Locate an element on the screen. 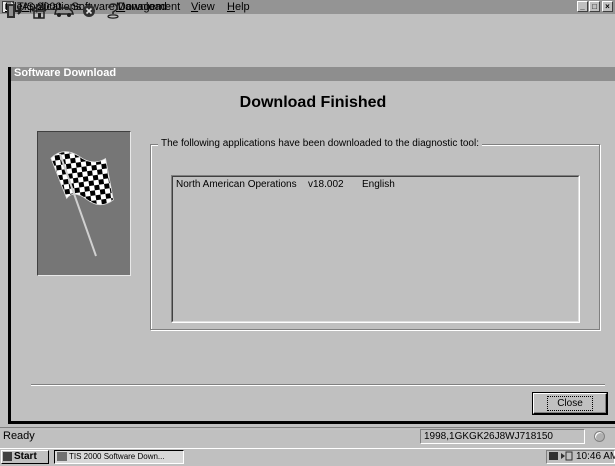 The image size is (615, 466). maximize-icon: □ is located at coordinates (594, 6).